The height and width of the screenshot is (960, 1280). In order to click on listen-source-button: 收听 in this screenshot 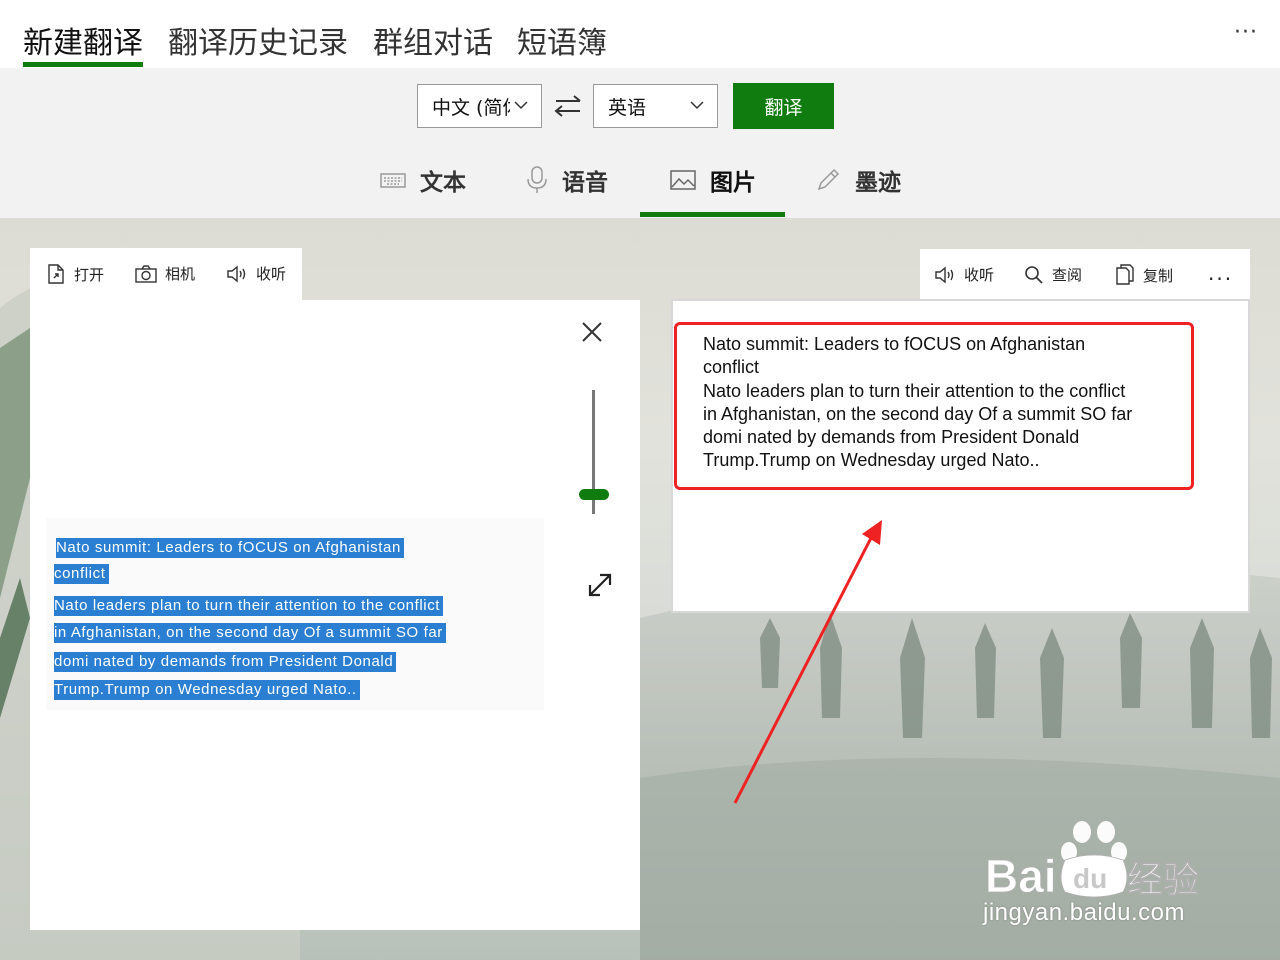, I will do `click(256, 273)`.